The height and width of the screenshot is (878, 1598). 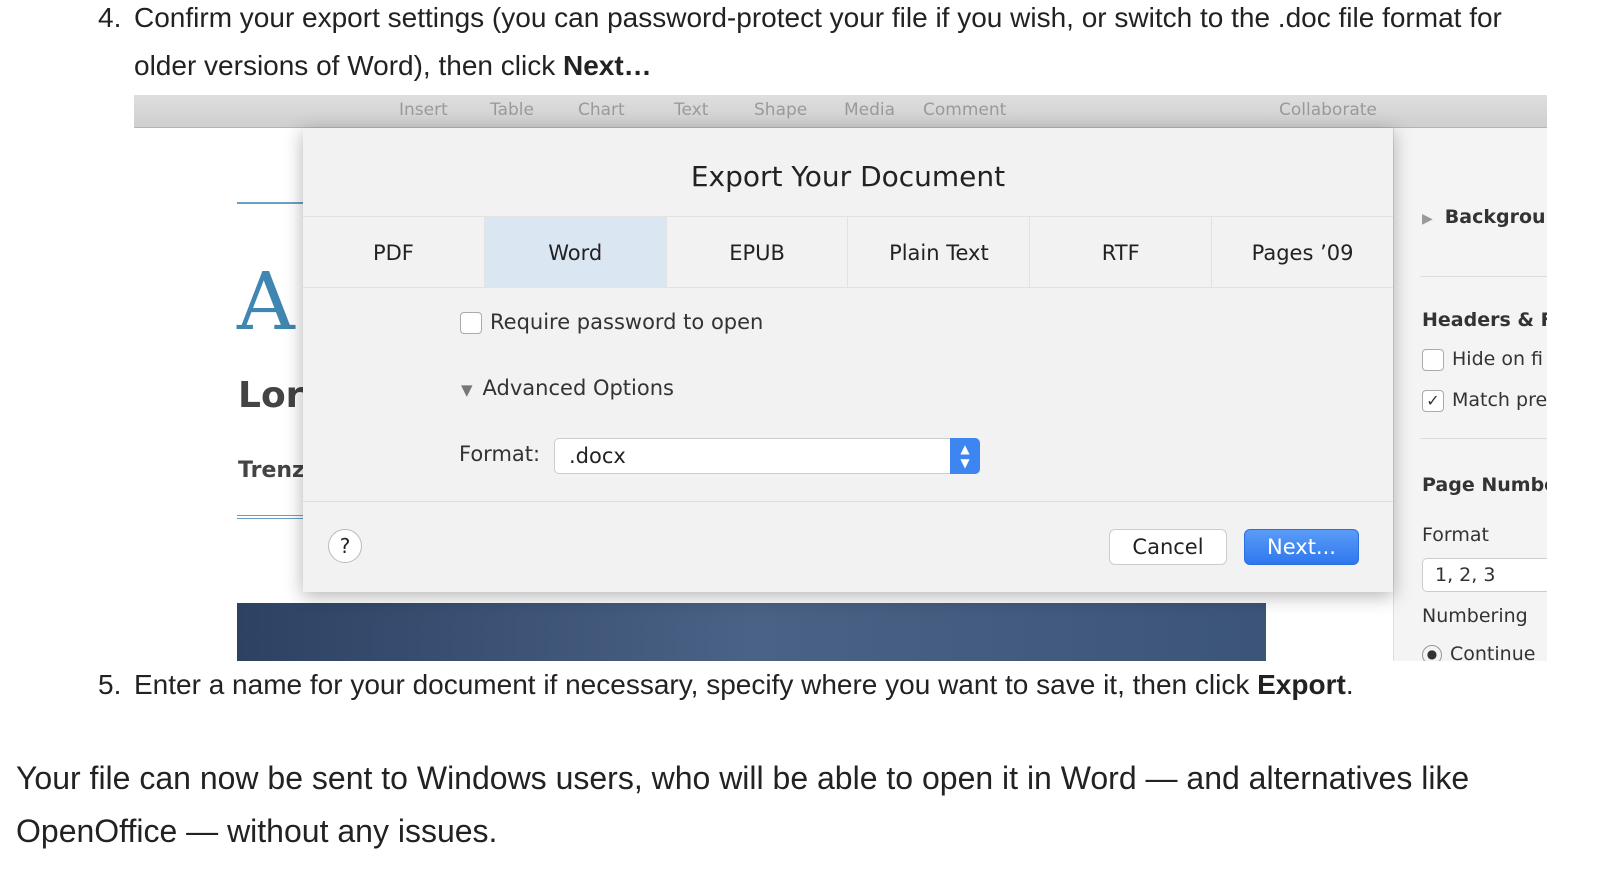 I want to click on toolbar-shape: Shape, so click(x=780, y=110).